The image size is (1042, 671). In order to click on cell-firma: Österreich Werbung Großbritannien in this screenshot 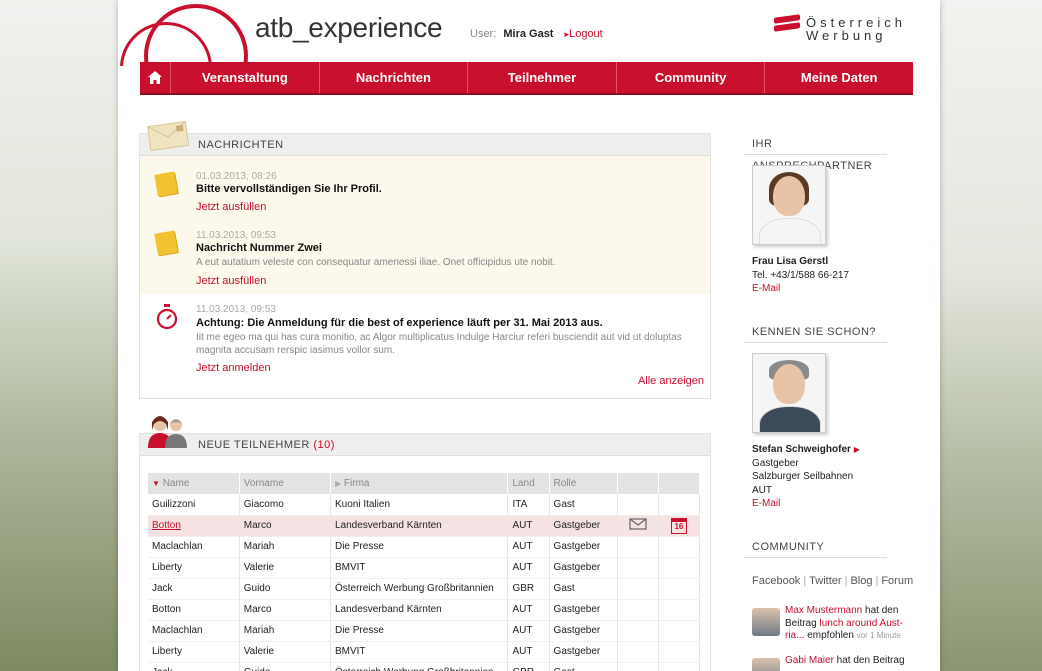, I will do `click(419, 666)`.